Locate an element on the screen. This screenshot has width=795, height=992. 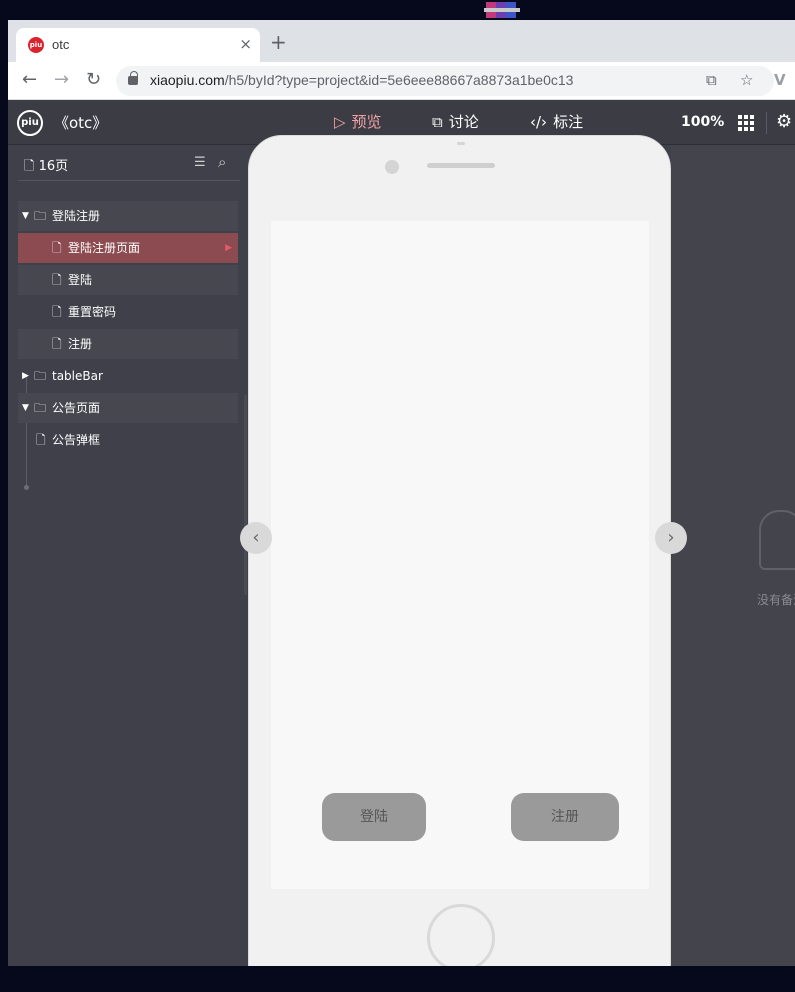
tree-label: tableBar is located at coordinates (77, 376).